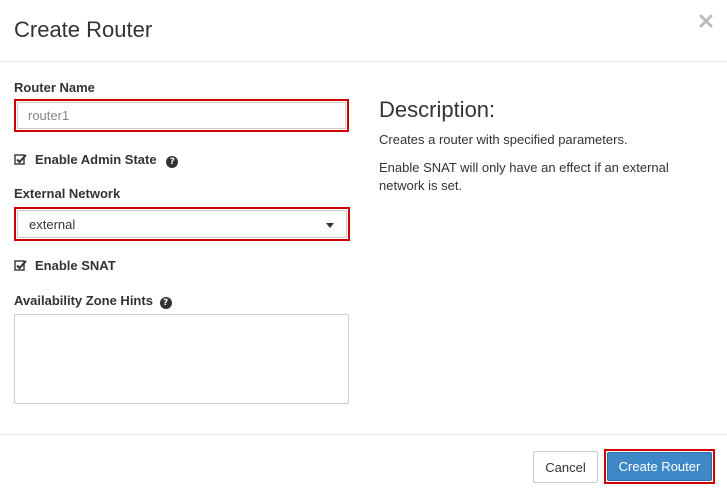  What do you see at coordinates (20, 265) in the screenshot?
I see `snat-checkbox` at bounding box center [20, 265].